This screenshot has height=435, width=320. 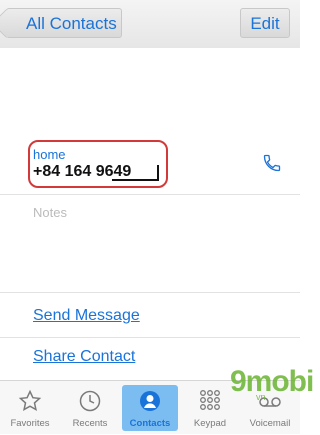 What do you see at coordinates (261, 397) in the screenshot?
I see `watermark-suffix: vn` at bounding box center [261, 397].